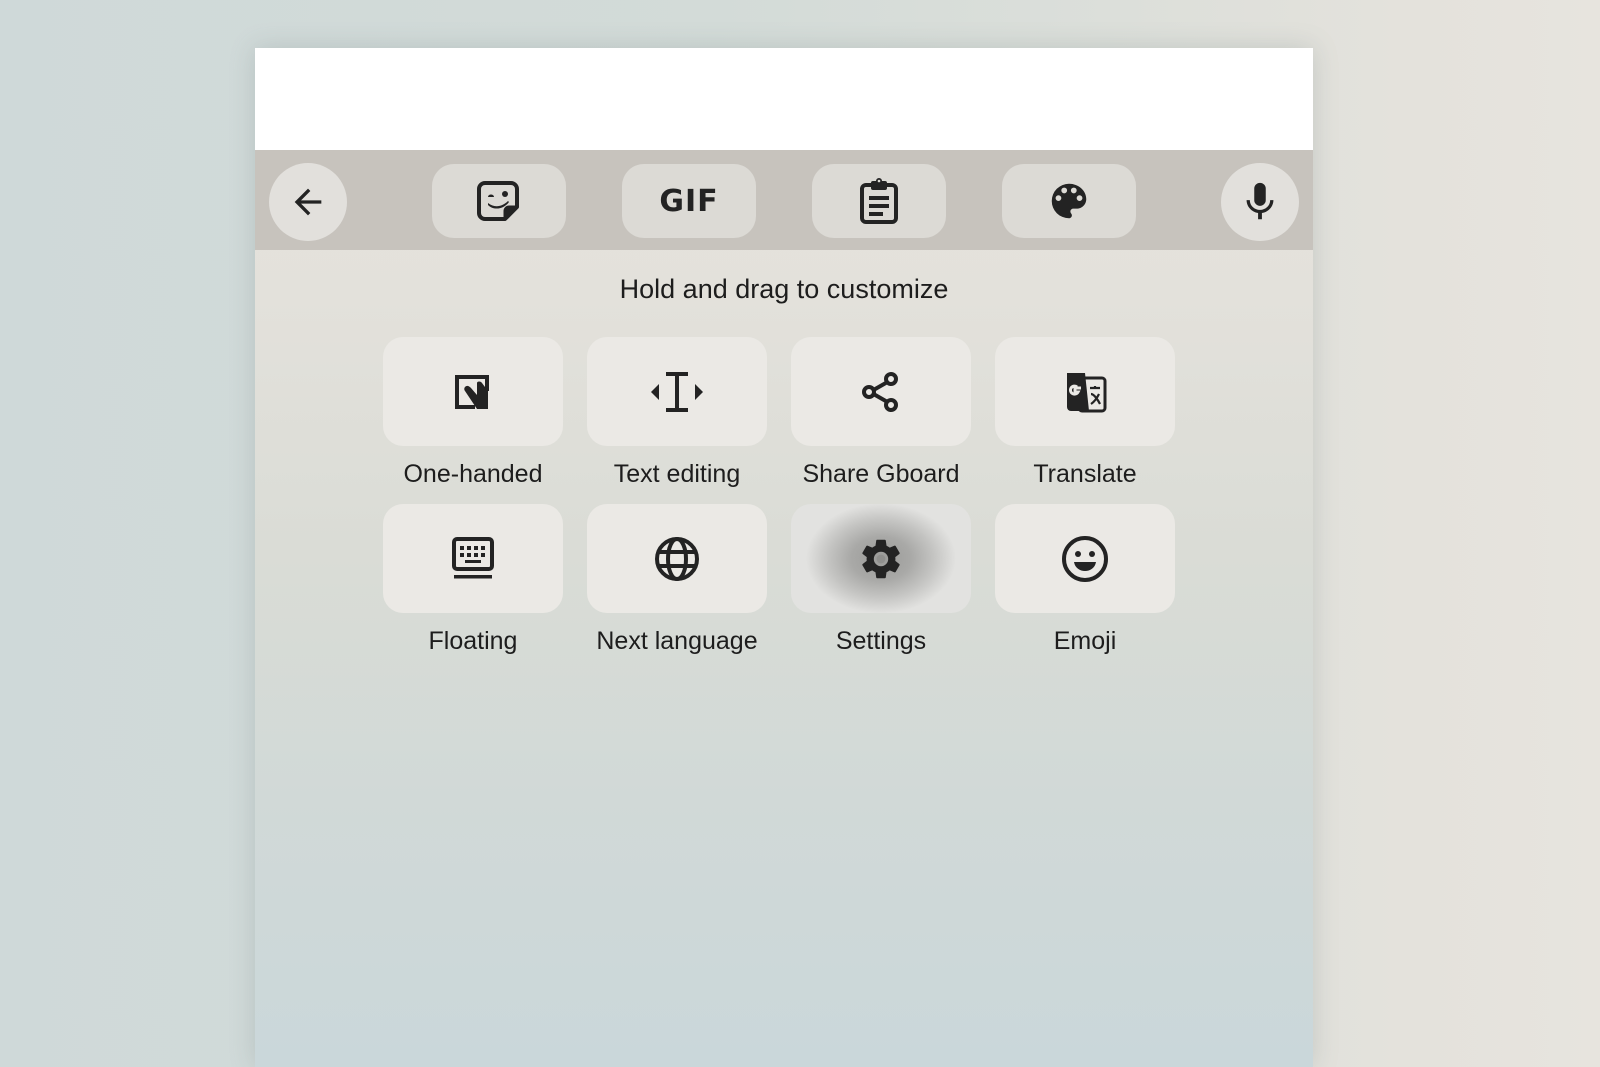  Describe the element at coordinates (677, 641) in the screenshot. I see `tile-label: Next language` at that location.